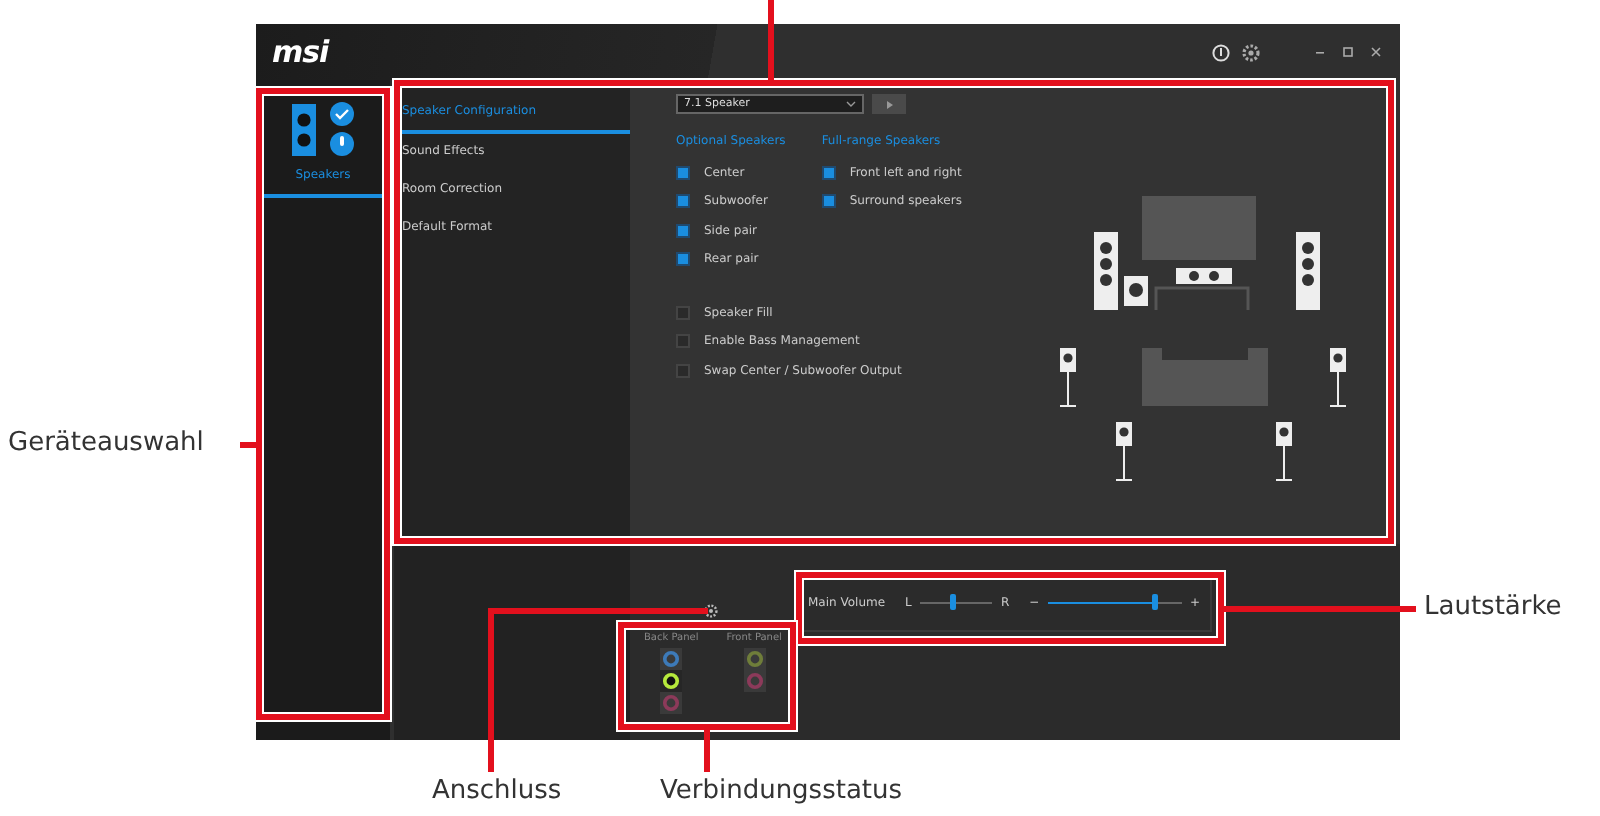 This screenshot has height=816, width=1600. I want to click on chevron-down-icon, so click(851, 104).